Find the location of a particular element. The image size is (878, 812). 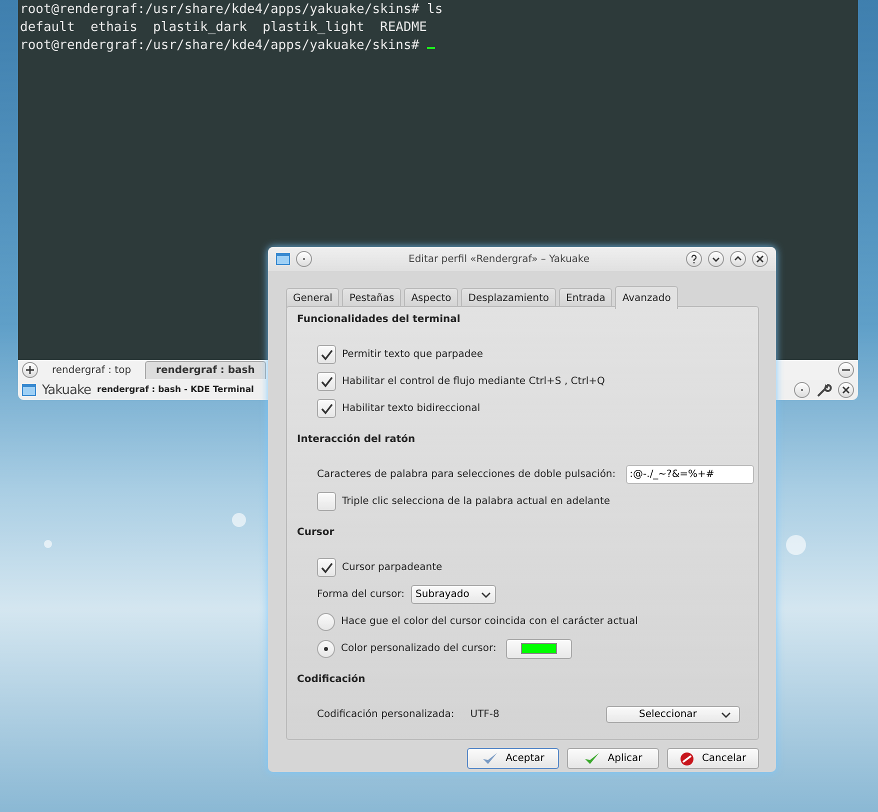

radio-label: Color personalizado del cursor: is located at coordinates (418, 648).